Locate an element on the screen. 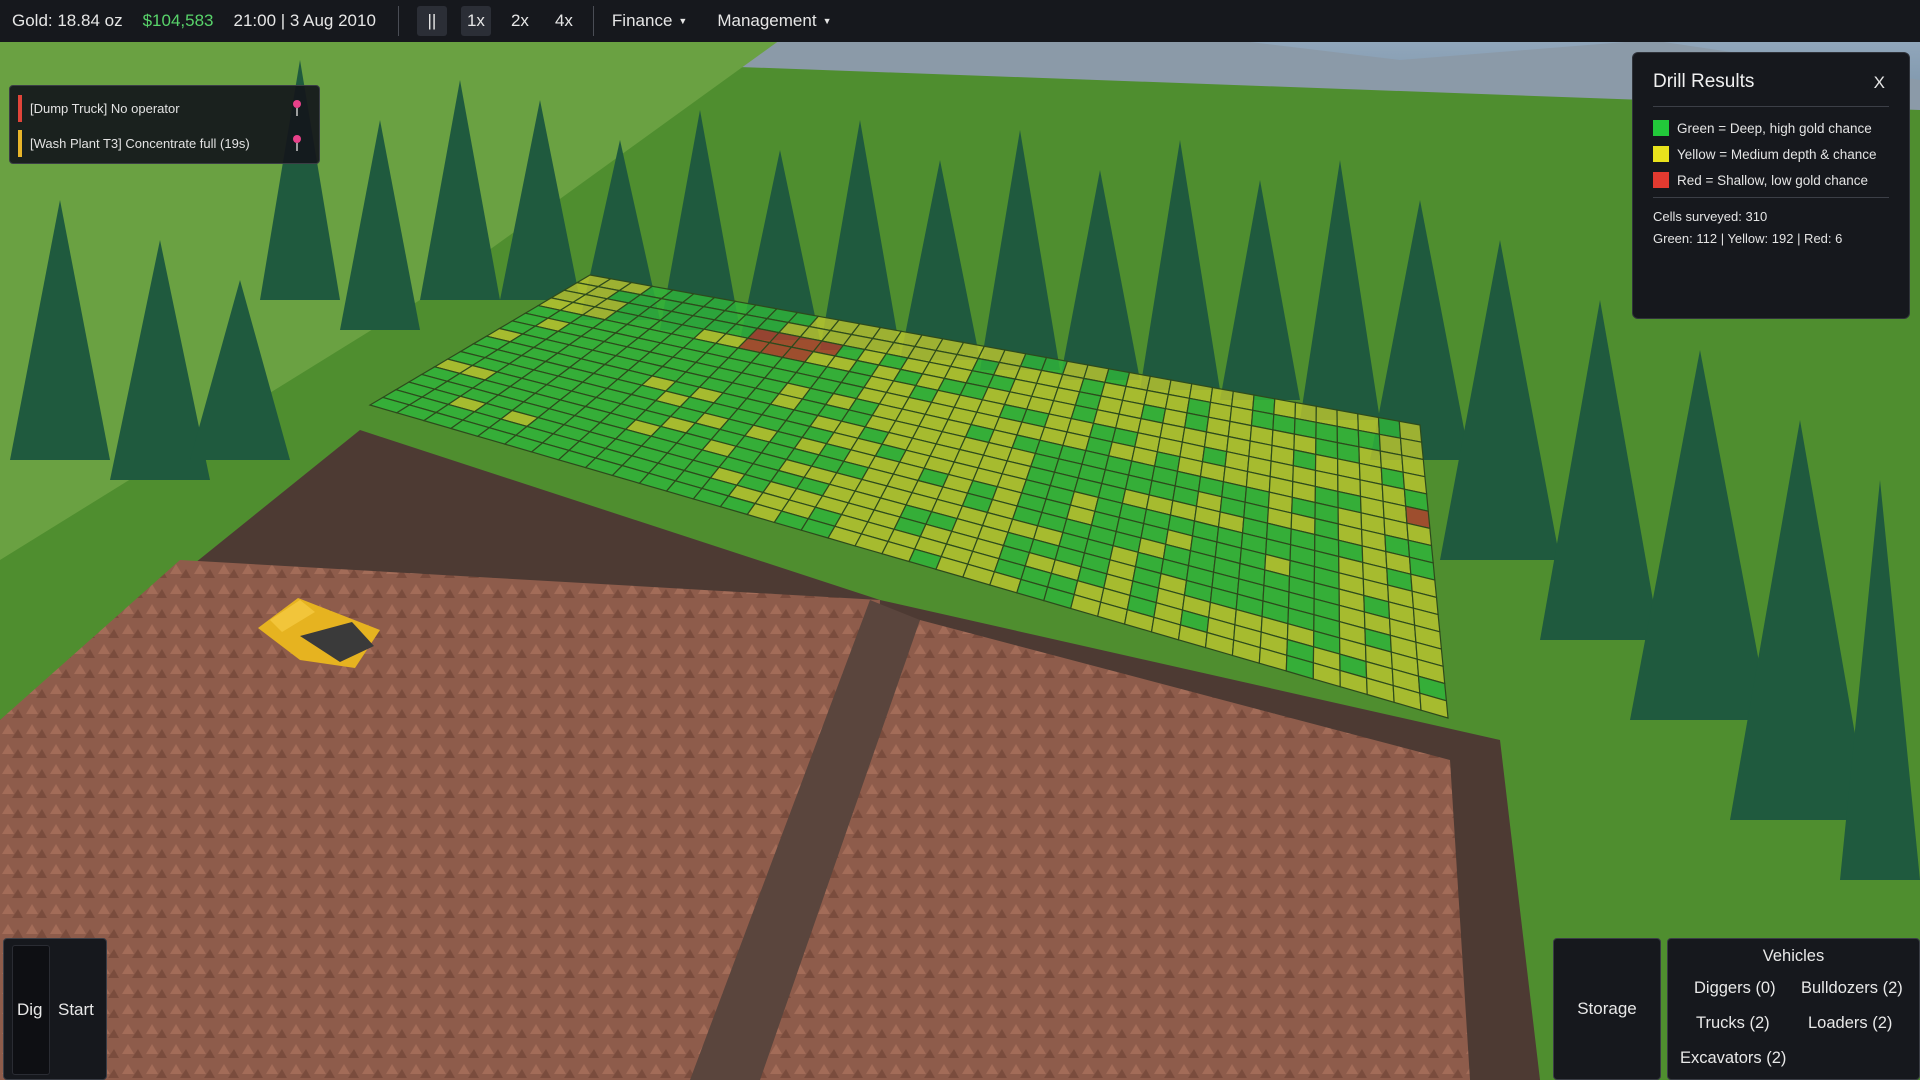 This screenshot has width=1920, height=1080. alert-text: [Dump Truck] No operator is located at coordinates (105, 108).